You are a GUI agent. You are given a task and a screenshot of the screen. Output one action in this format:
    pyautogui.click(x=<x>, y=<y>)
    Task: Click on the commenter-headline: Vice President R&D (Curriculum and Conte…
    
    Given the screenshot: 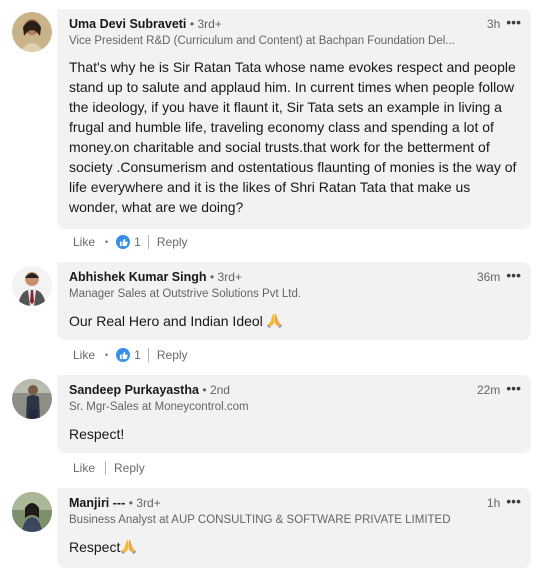 What is the action you would take?
    pyautogui.click(x=262, y=41)
    